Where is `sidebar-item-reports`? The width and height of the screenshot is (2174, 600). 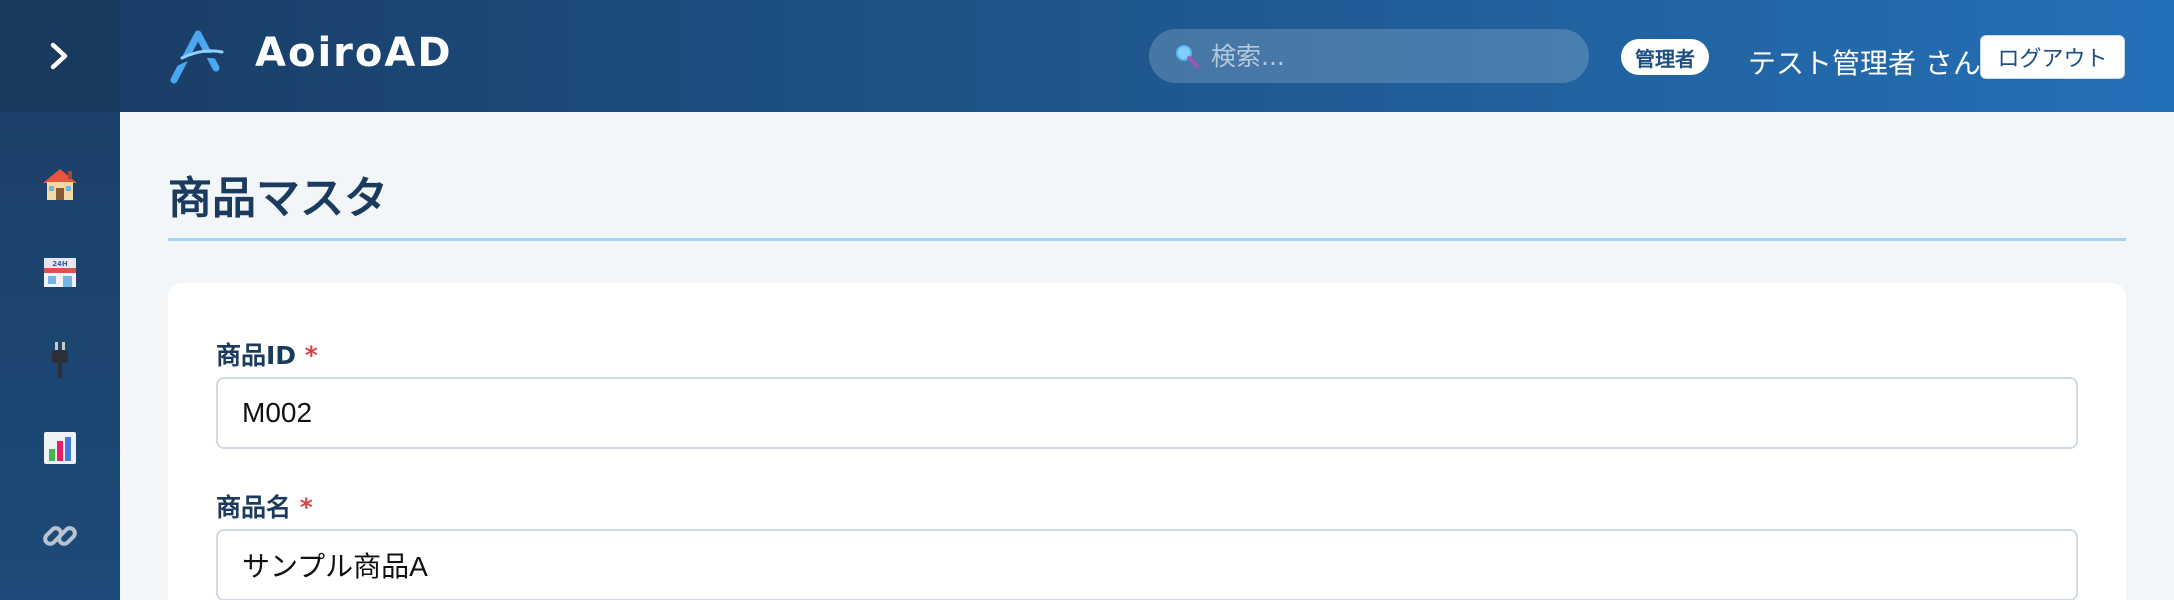 sidebar-item-reports is located at coordinates (60, 448).